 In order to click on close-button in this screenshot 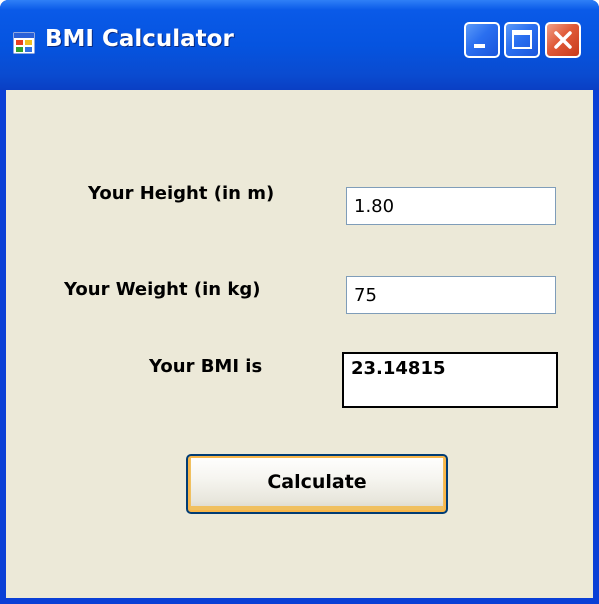, I will do `click(563, 40)`.